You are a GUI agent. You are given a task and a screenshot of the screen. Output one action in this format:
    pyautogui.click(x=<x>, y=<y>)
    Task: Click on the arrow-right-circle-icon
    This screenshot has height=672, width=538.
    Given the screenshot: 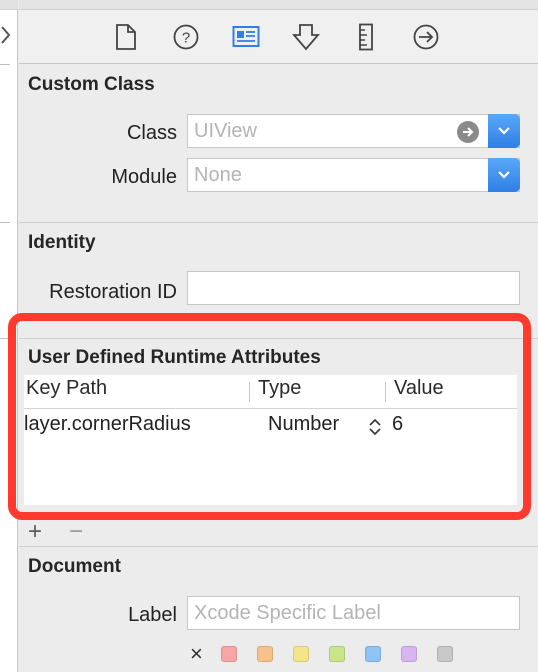 What is the action you would take?
    pyautogui.click(x=468, y=132)
    